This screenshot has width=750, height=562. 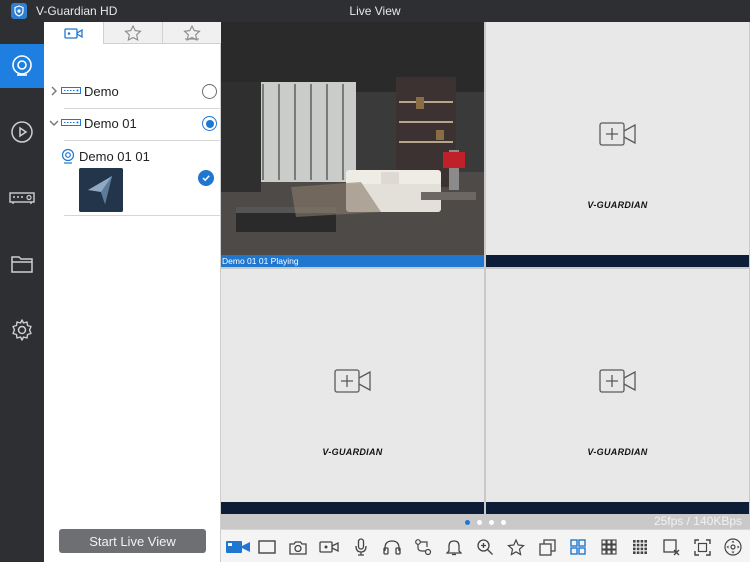 I want to click on camera-icon, so click(x=73, y=33).